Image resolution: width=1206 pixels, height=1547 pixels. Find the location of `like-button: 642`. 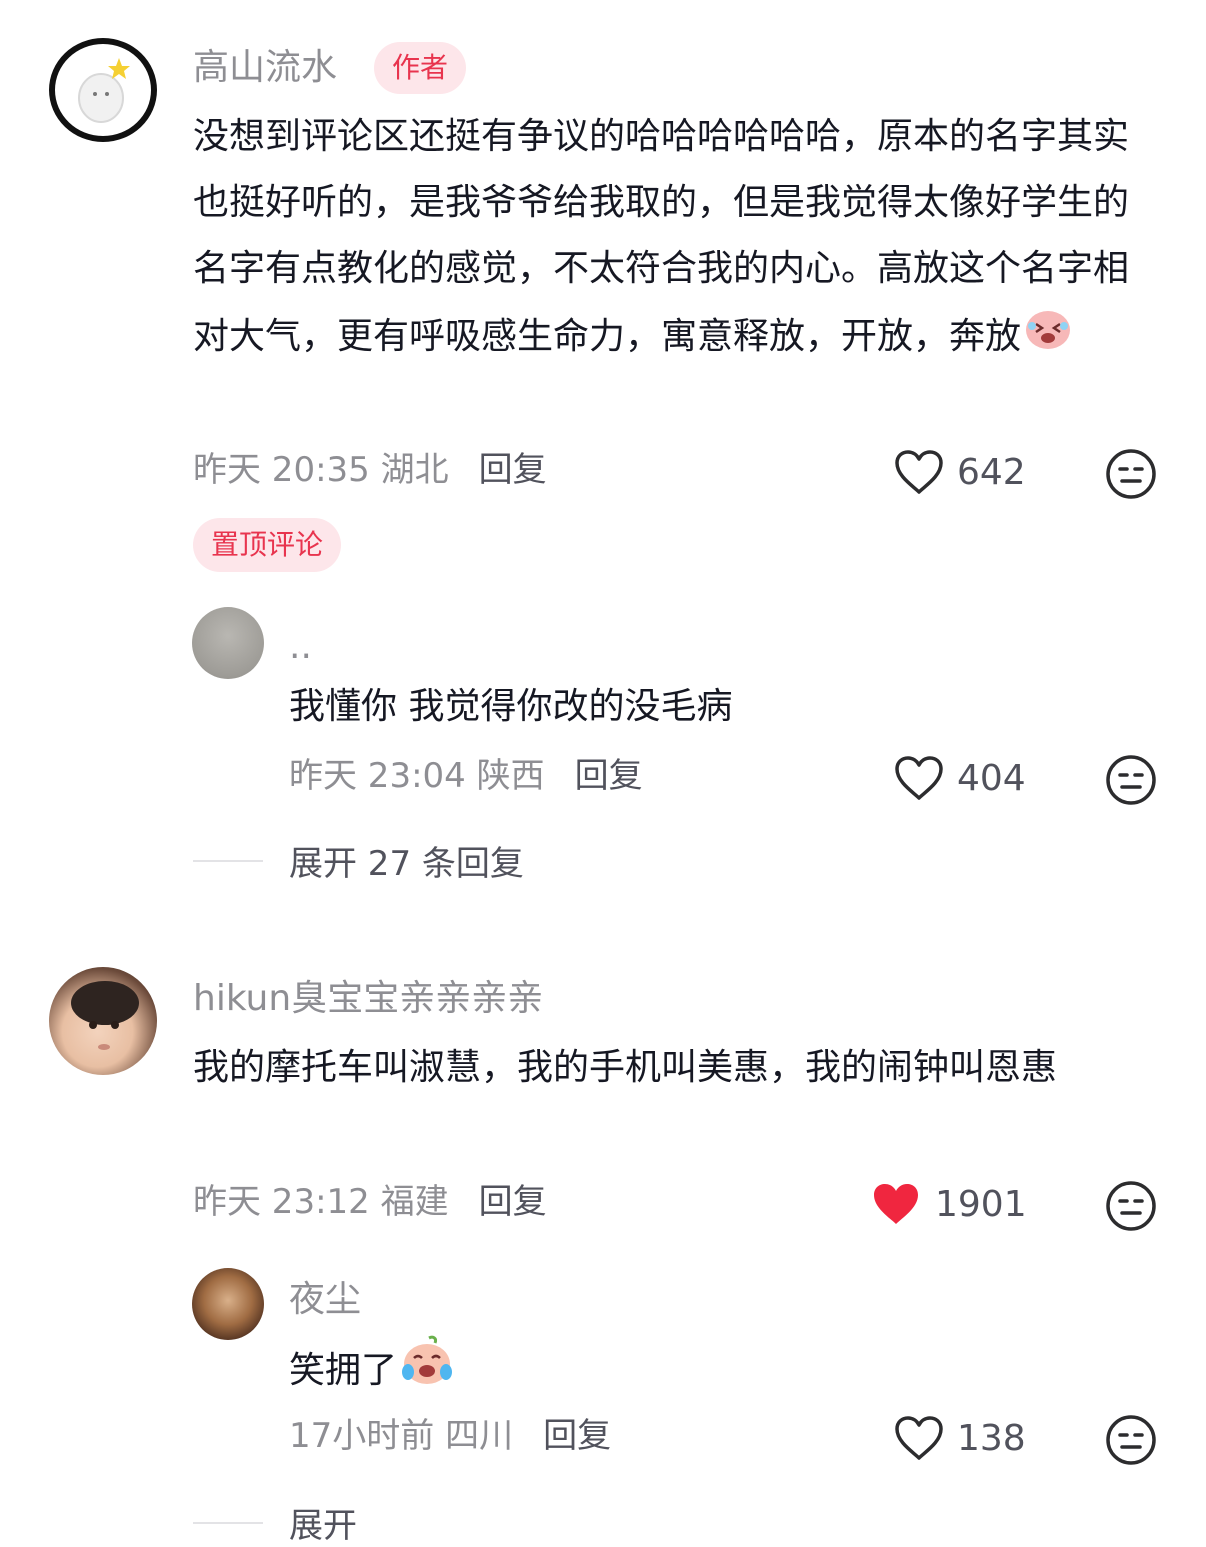

like-button: 642 is located at coordinates (959, 472).